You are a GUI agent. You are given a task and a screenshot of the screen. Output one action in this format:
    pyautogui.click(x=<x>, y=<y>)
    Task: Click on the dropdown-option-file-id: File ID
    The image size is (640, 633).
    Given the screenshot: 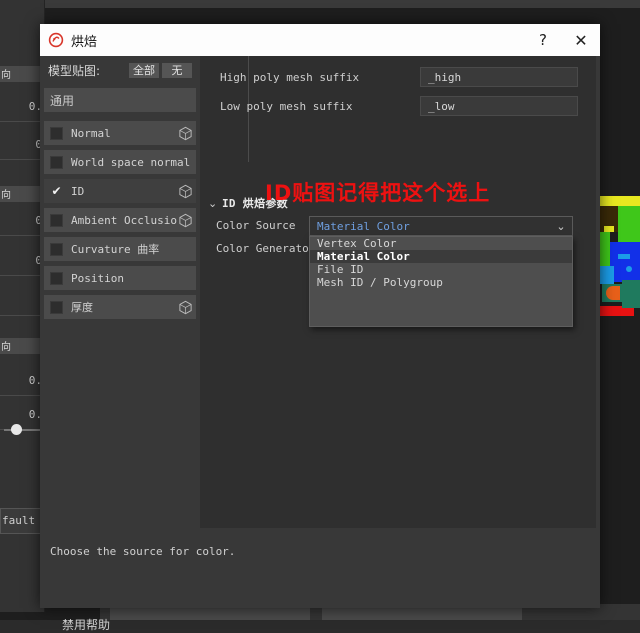 What is the action you would take?
    pyautogui.click(x=441, y=269)
    